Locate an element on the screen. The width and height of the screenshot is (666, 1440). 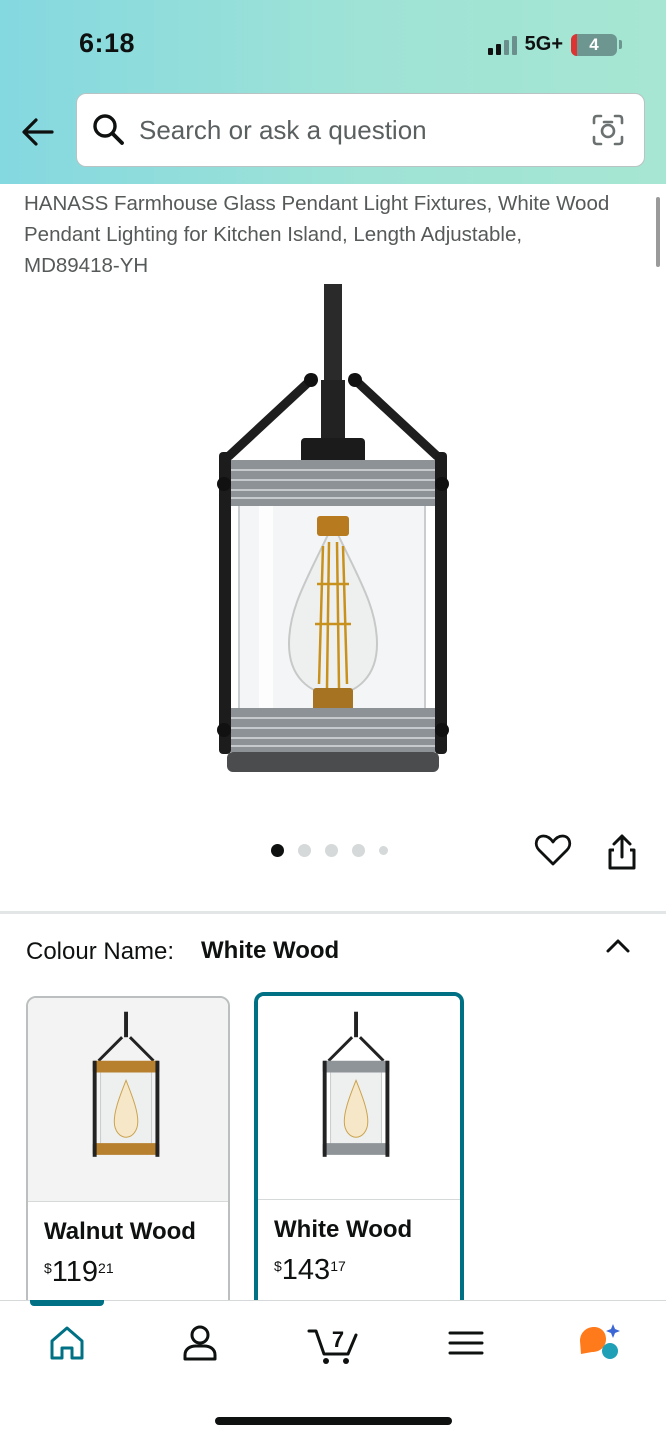
chevron-up-icon is located at coordinates (618, 945).